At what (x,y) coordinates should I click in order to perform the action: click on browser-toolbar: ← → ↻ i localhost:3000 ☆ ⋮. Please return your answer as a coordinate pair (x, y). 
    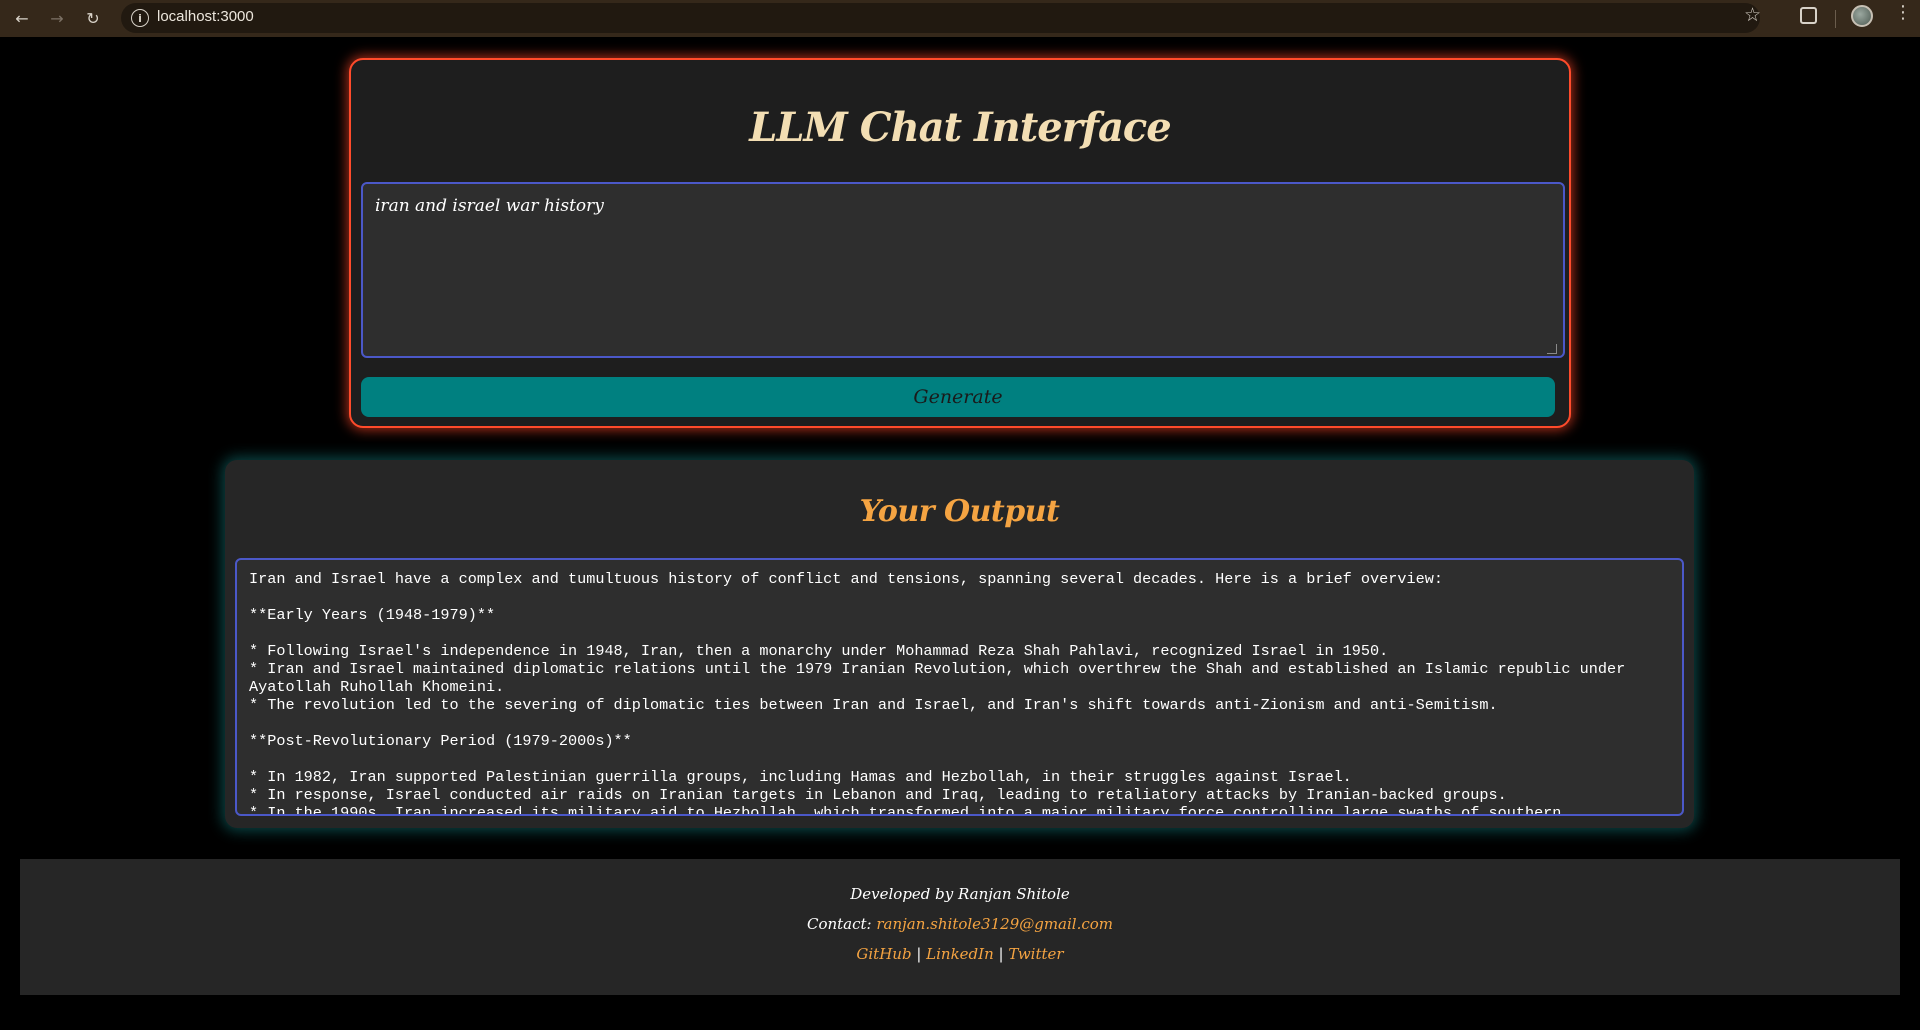
    Looking at the image, I should click on (960, 18).